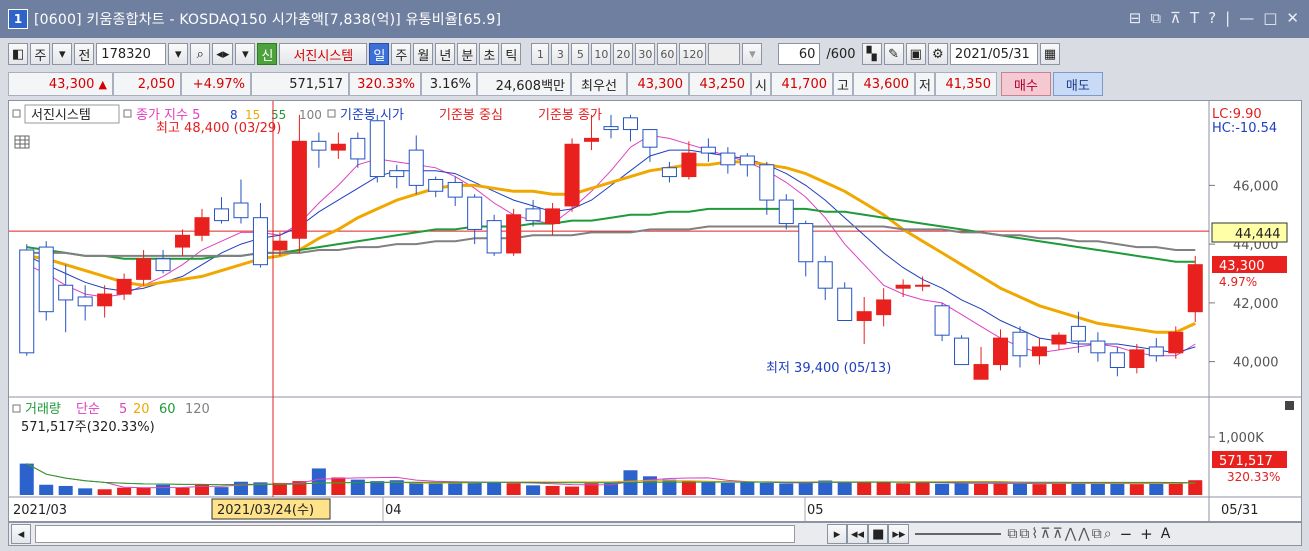 This screenshot has height=551, width=1309. I want to click on pane-close-icon, so click(1289, 405).